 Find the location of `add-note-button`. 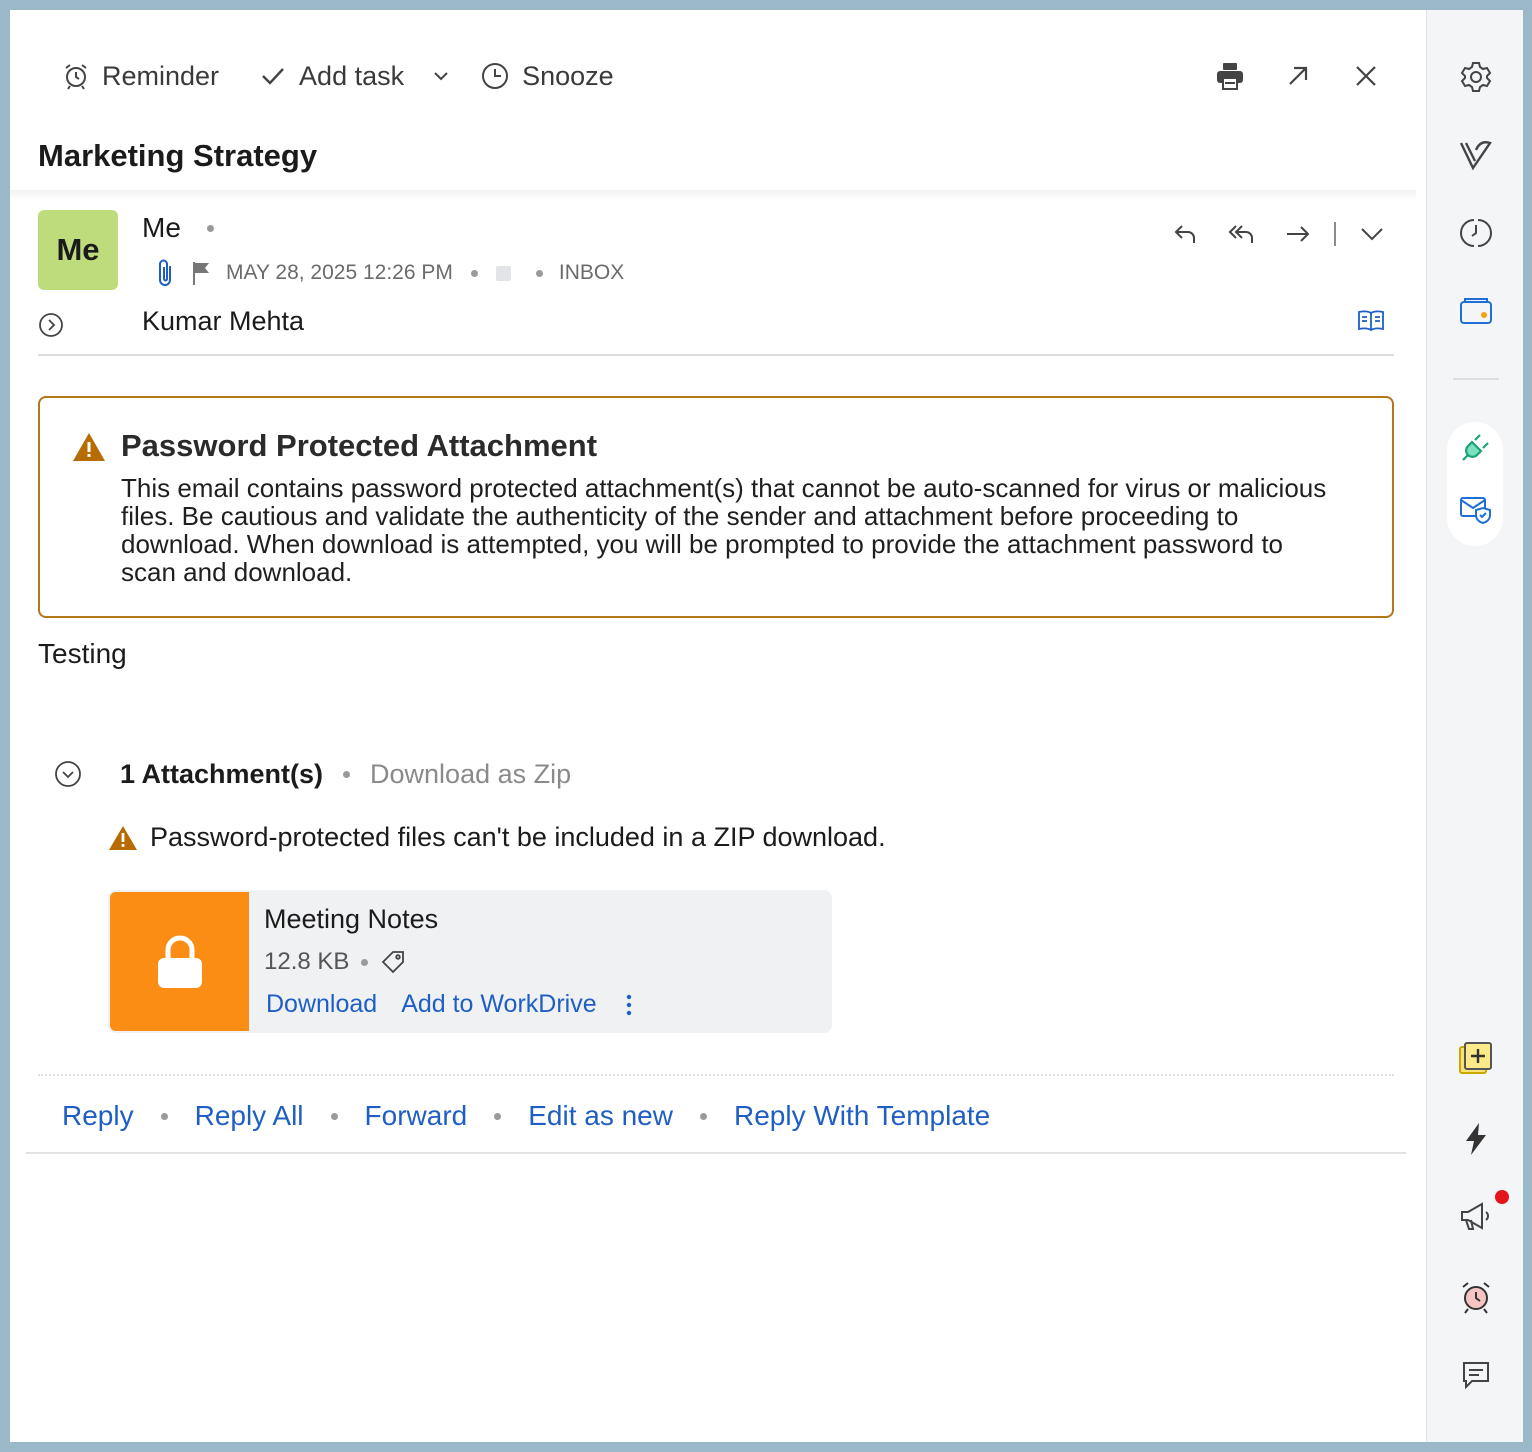

add-note-button is located at coordinates (1475, 1059).